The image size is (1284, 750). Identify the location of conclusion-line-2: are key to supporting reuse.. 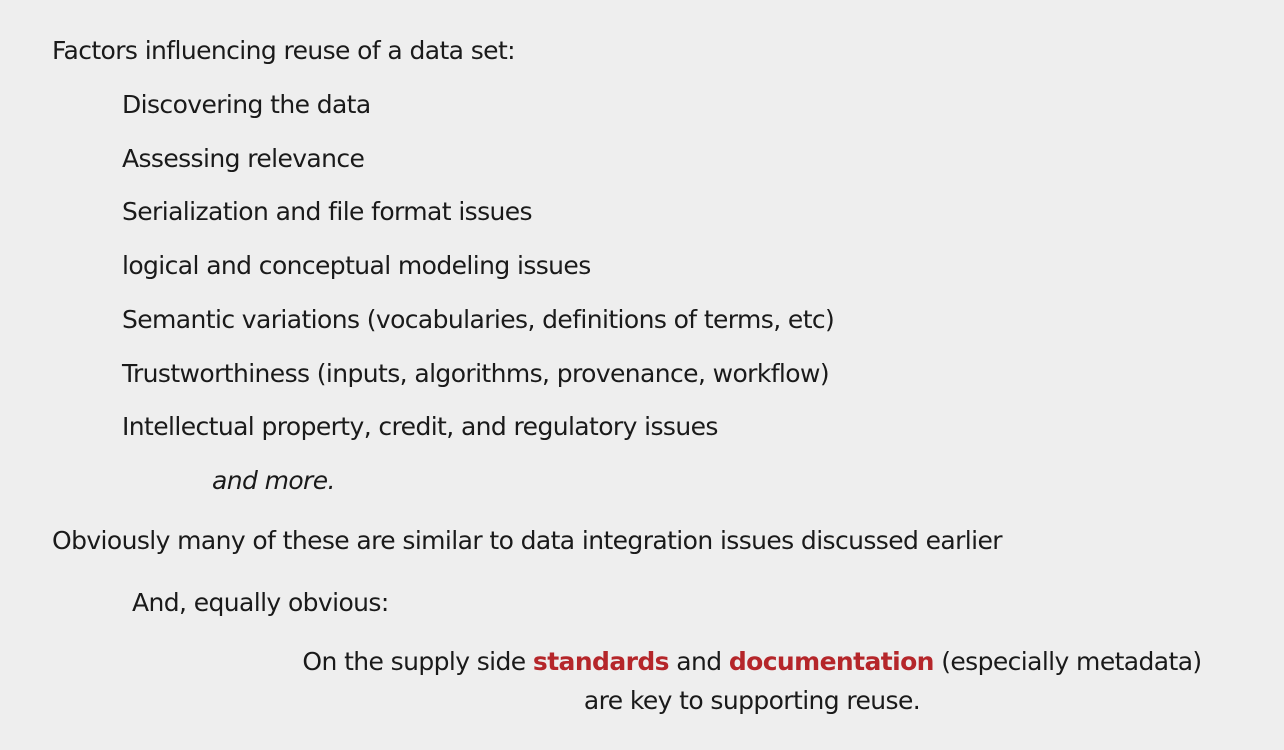
(752, 700).